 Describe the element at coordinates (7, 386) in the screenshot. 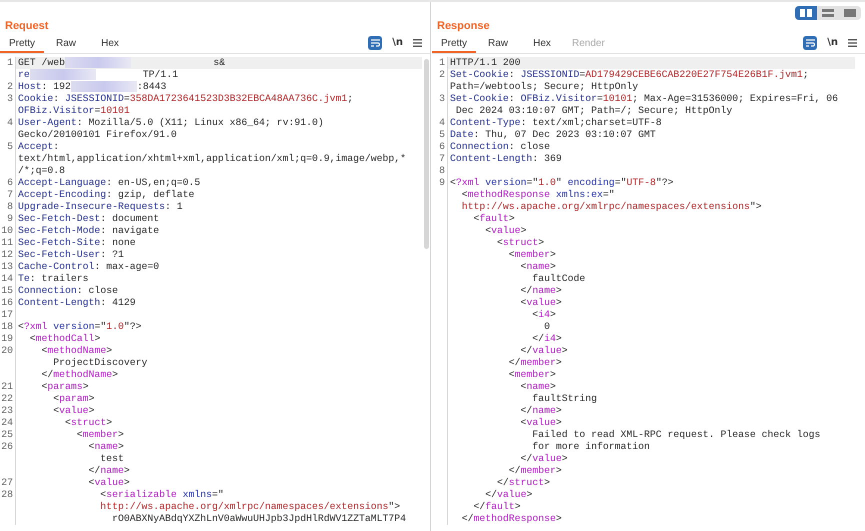

I see `line-number: 21` at that location.